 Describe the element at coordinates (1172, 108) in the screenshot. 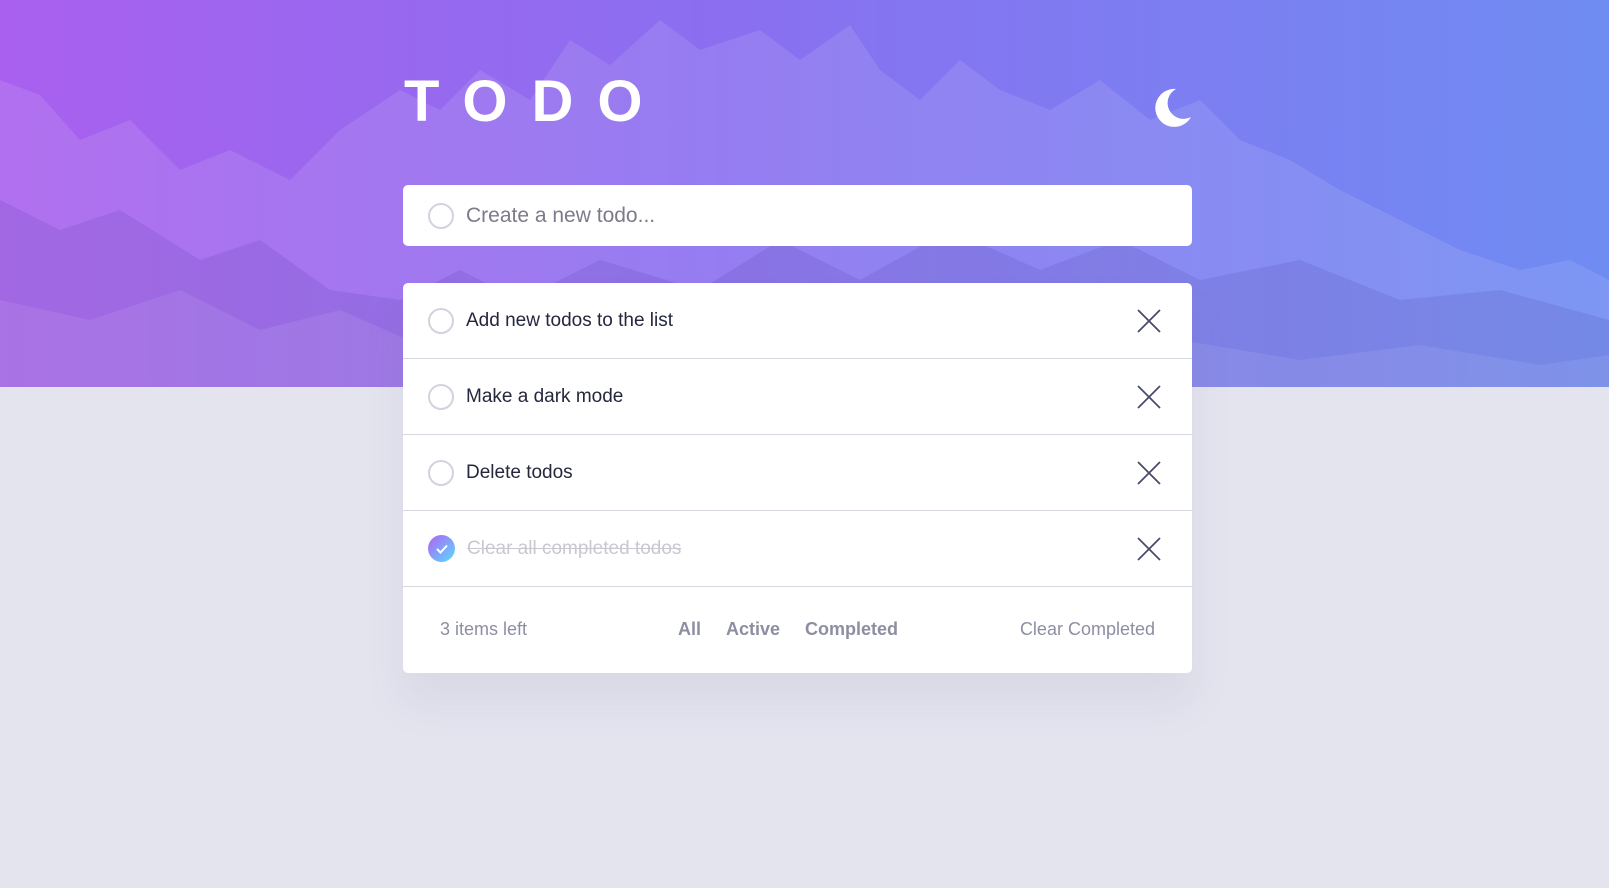

I see `moon-icon` at that location.